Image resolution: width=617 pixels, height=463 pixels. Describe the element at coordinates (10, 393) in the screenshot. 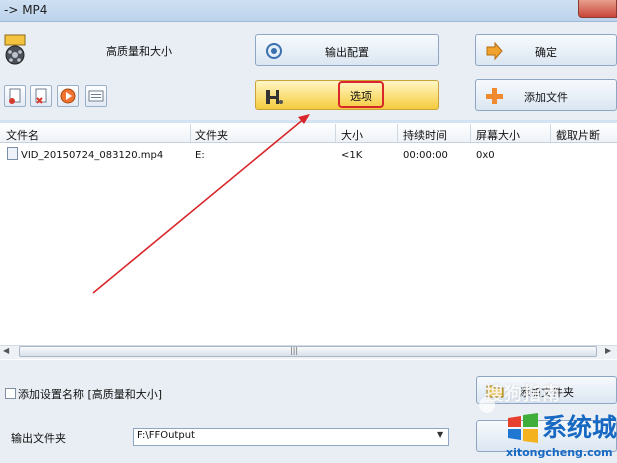

I see `add-setting-name-checkbox` at that location.